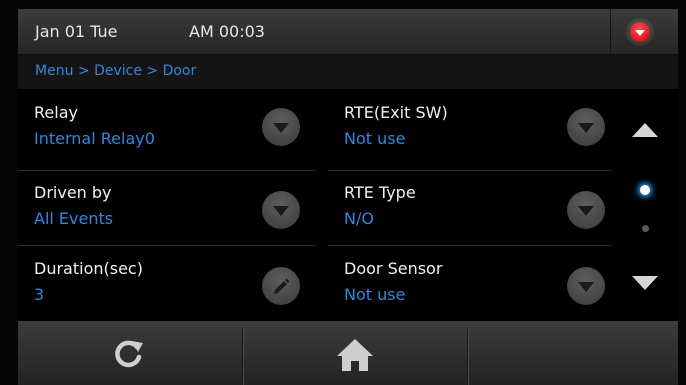 Image resolution: width=686 pixels, height=385 pixels. What do you see at coordinates (375, 138) in the screenshot?
I see `rte-exit-sw-value: Not use` at bounding box center [375, 138].